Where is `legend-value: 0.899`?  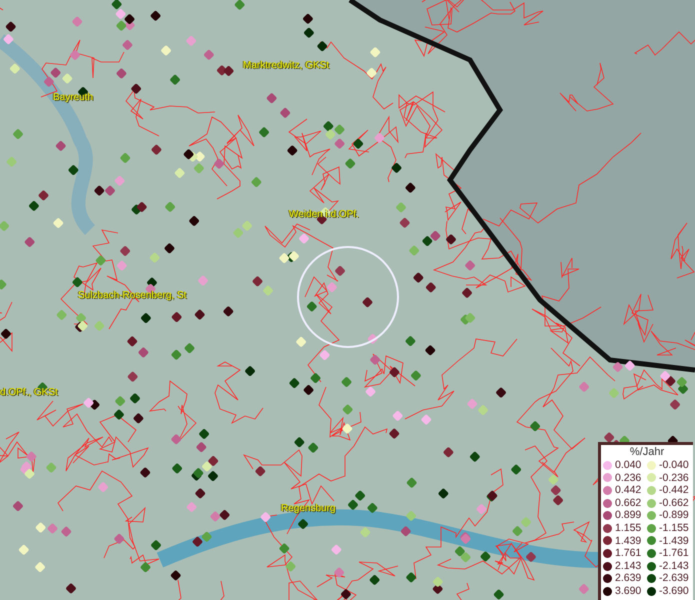
legend-value: 0.899 is located at coordinates (628, 515).